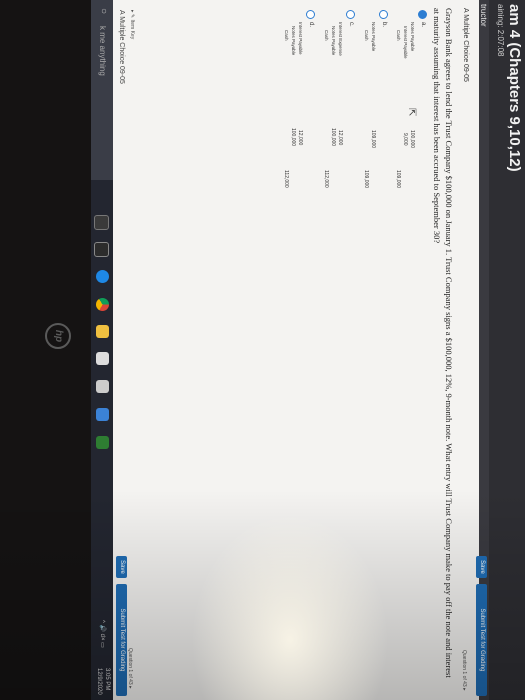 The width and height of the screenshot is (525, 700). What do you see at coordinates (99, 681) in the screenshot?
I see `clock-date: 12/9/2020` at bounding box center [99, 681].